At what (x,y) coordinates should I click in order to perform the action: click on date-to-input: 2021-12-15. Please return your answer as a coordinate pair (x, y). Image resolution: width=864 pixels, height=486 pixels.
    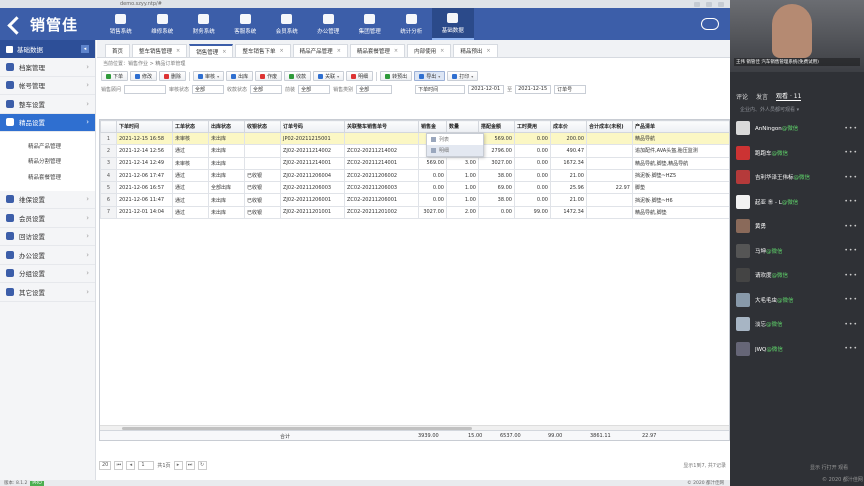
    Looking at the image, I should click on (533, 89).